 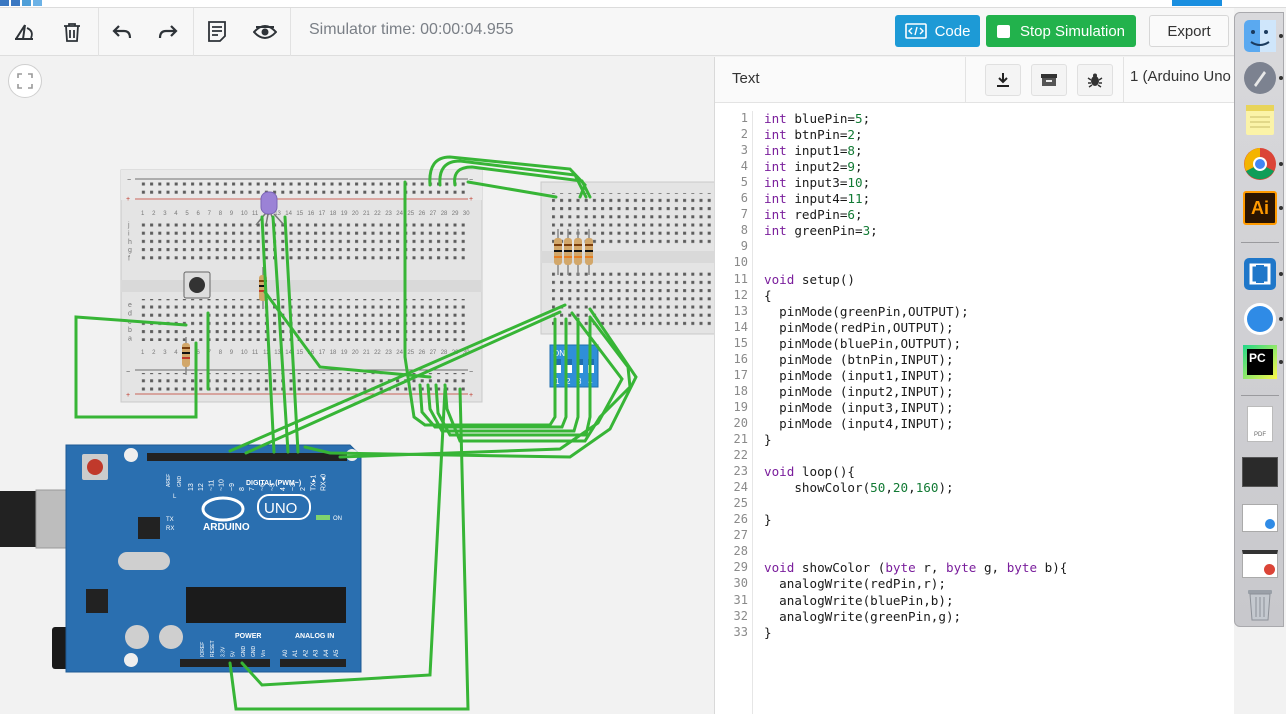 What do you see at coordinates (248, 636) in the screenshot?
I see `power-label: POWER` at bounding box center [248, 636].